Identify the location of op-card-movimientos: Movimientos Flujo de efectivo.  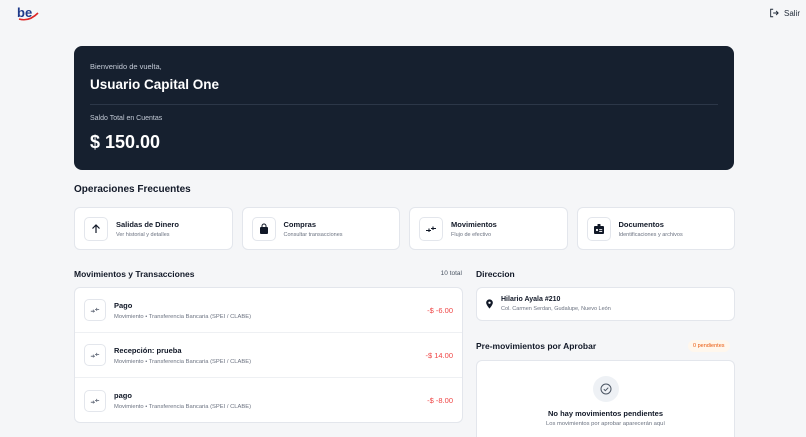
(488, 228).